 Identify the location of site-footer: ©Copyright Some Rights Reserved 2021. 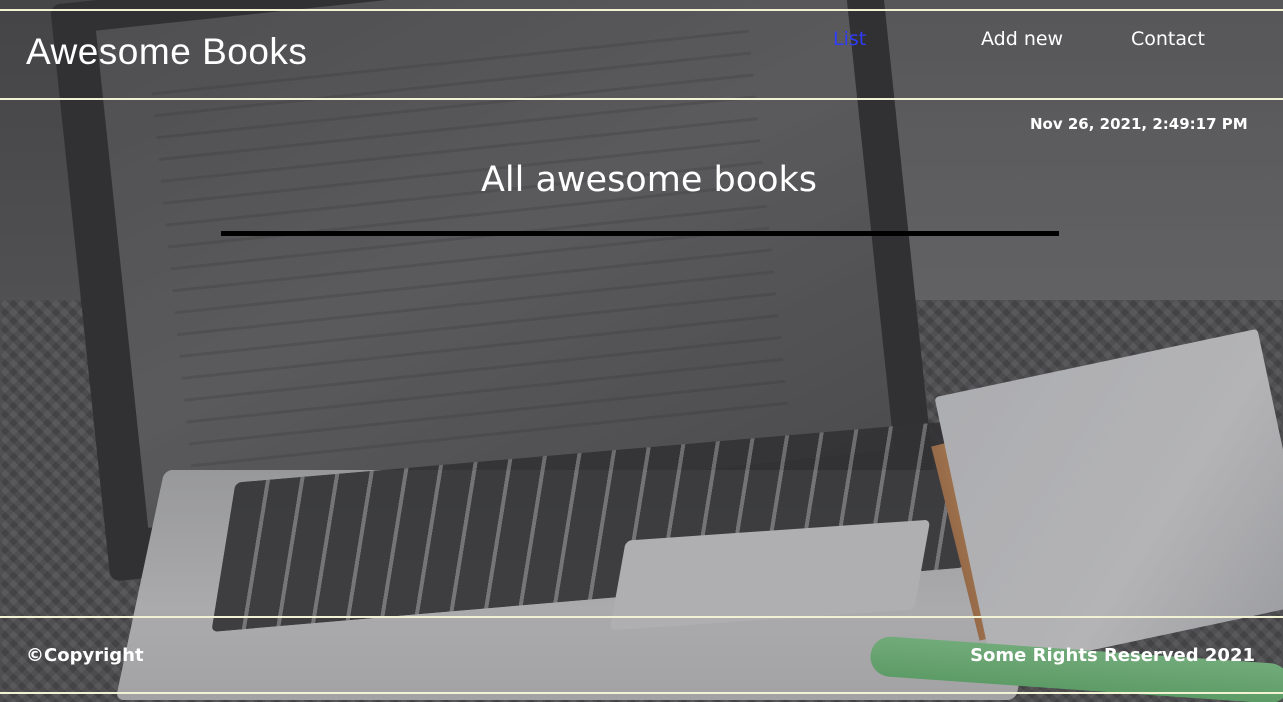
(641, 655).